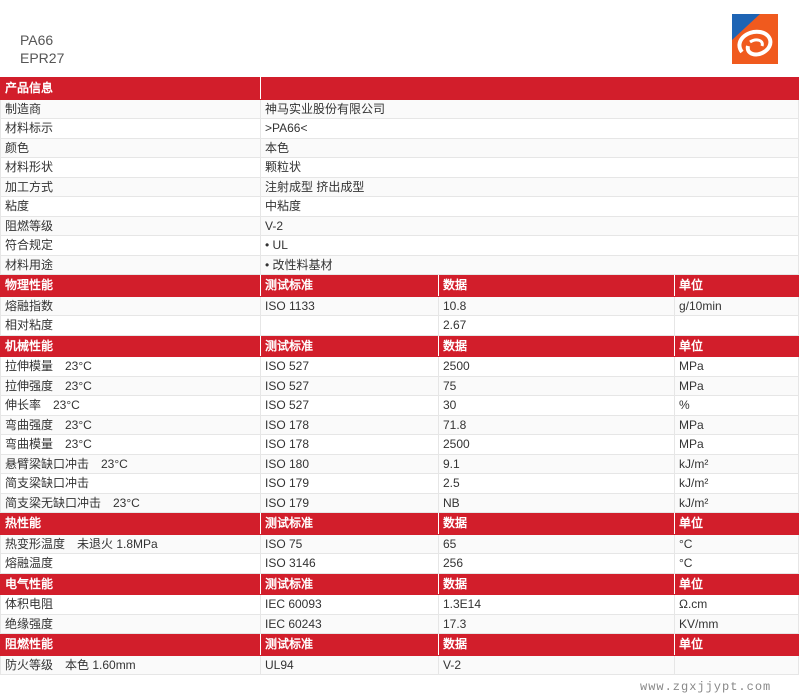 Image resolution: width=800 pixels, height=700 pixels. What do you see at coordinates (556, 502) in the screenshot?
I see `property-value: NB` at bounding box center [556, 502].